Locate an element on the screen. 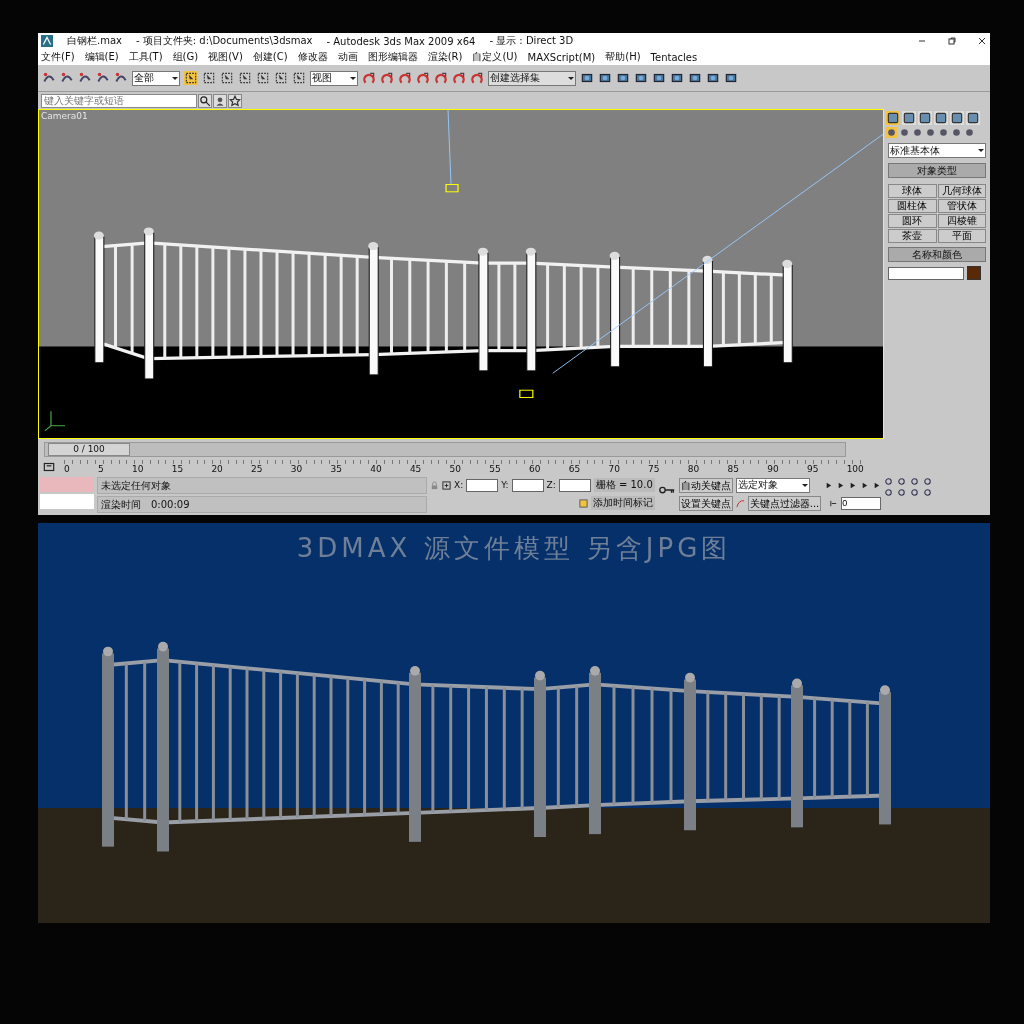 This screenshot has height=1024, width=1024. frame-tick-label: 50 is located at coordinates (455, 469).